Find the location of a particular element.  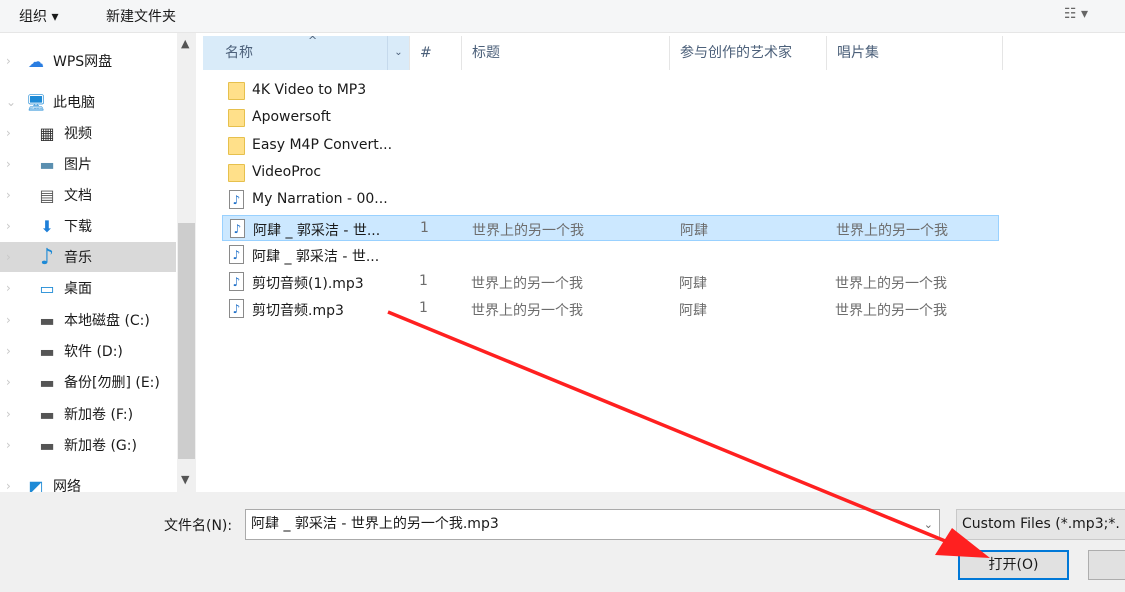

scroll-down-icon: ▼ is located at coordinates (185, 479).